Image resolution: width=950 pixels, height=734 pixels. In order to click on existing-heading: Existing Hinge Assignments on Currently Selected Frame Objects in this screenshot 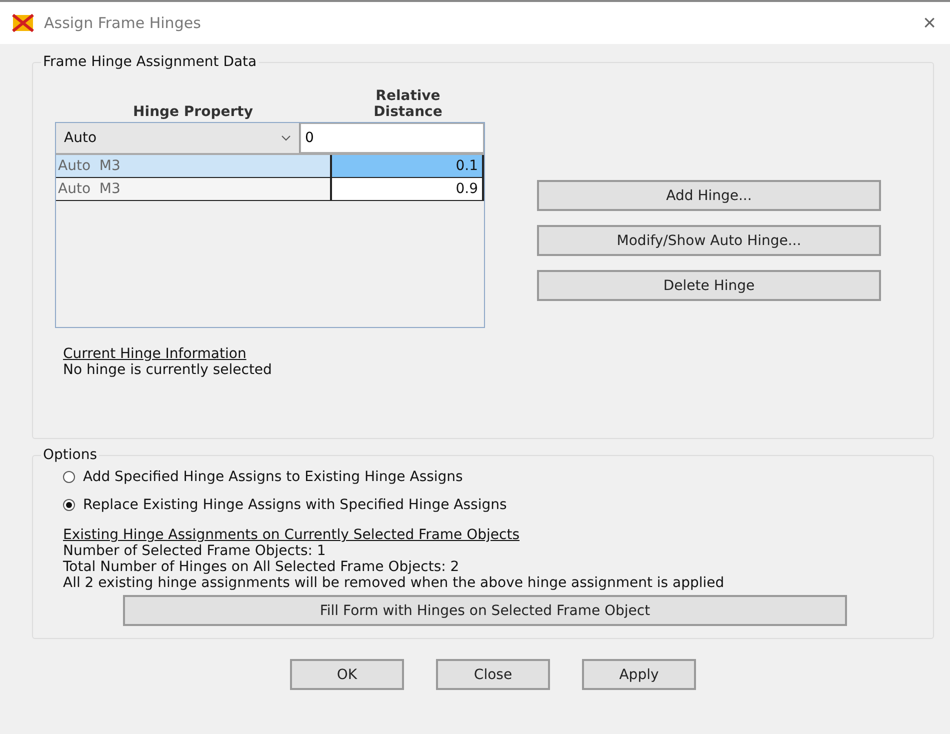, I will do `click(292, 535)`.